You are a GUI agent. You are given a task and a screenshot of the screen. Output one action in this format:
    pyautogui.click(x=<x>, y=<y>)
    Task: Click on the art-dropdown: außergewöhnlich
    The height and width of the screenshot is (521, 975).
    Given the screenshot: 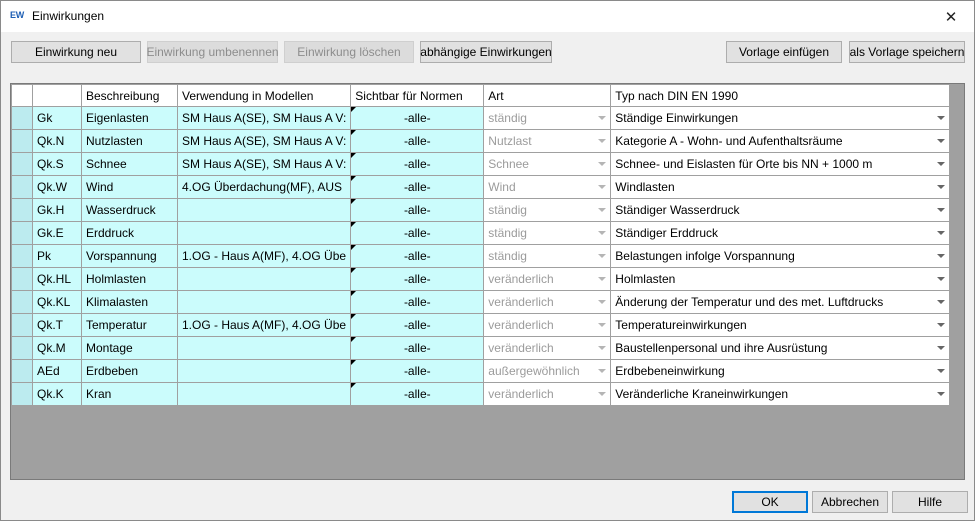 What is the action you would take?
    pyautogui.click(x=547, y=371)
    